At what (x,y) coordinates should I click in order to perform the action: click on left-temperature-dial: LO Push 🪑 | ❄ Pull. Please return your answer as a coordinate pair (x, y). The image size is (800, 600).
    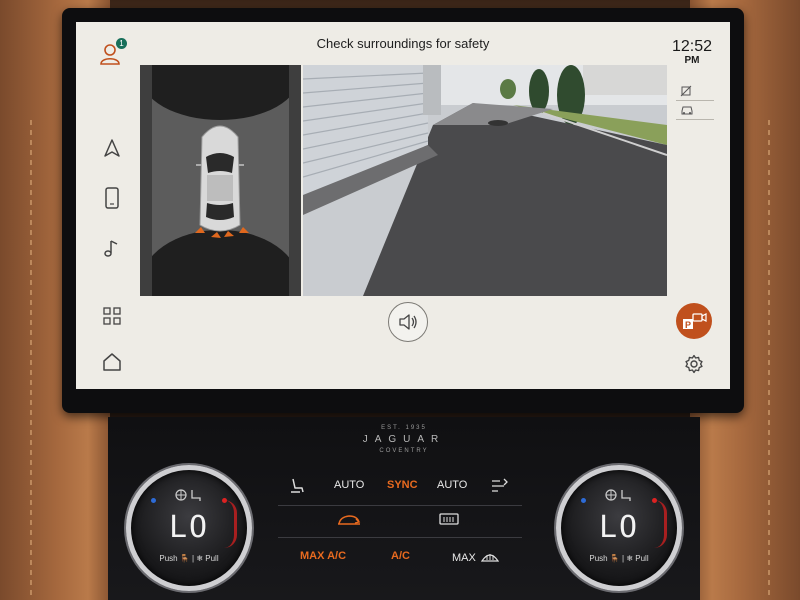
    Looking at the image, I should click on (189, 528).